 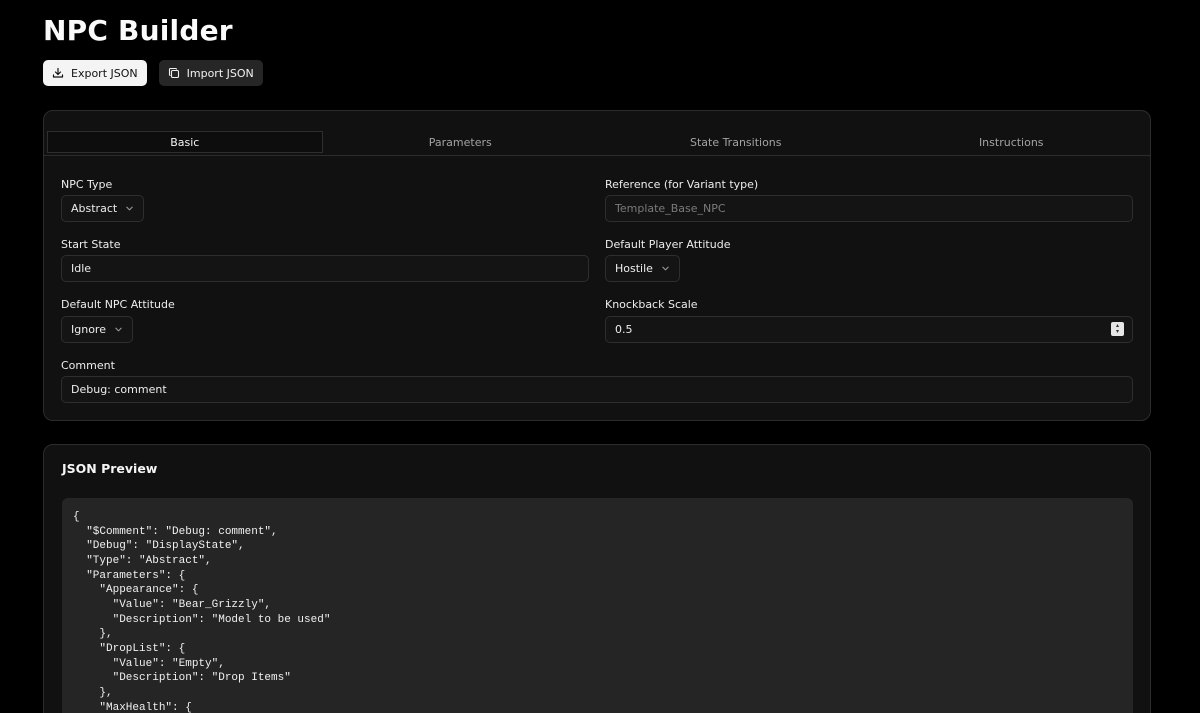 I want to click on download-icon, so click(x=58, y=72).